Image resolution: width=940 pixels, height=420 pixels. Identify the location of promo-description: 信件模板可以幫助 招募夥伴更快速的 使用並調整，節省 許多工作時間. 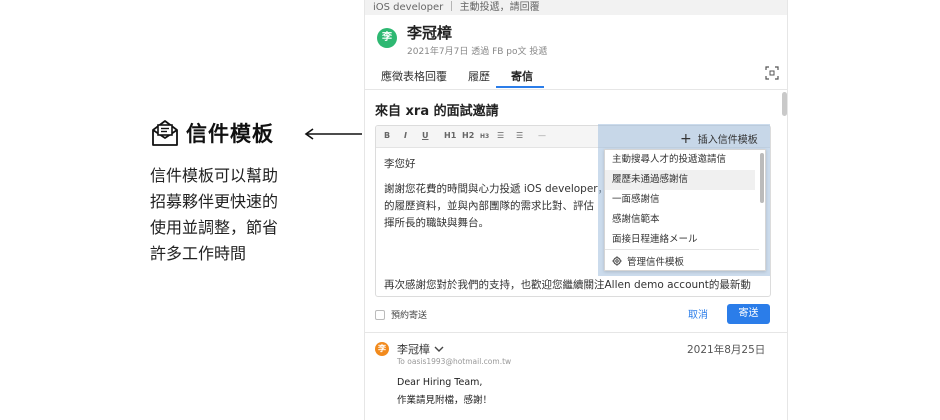
(235, 215).